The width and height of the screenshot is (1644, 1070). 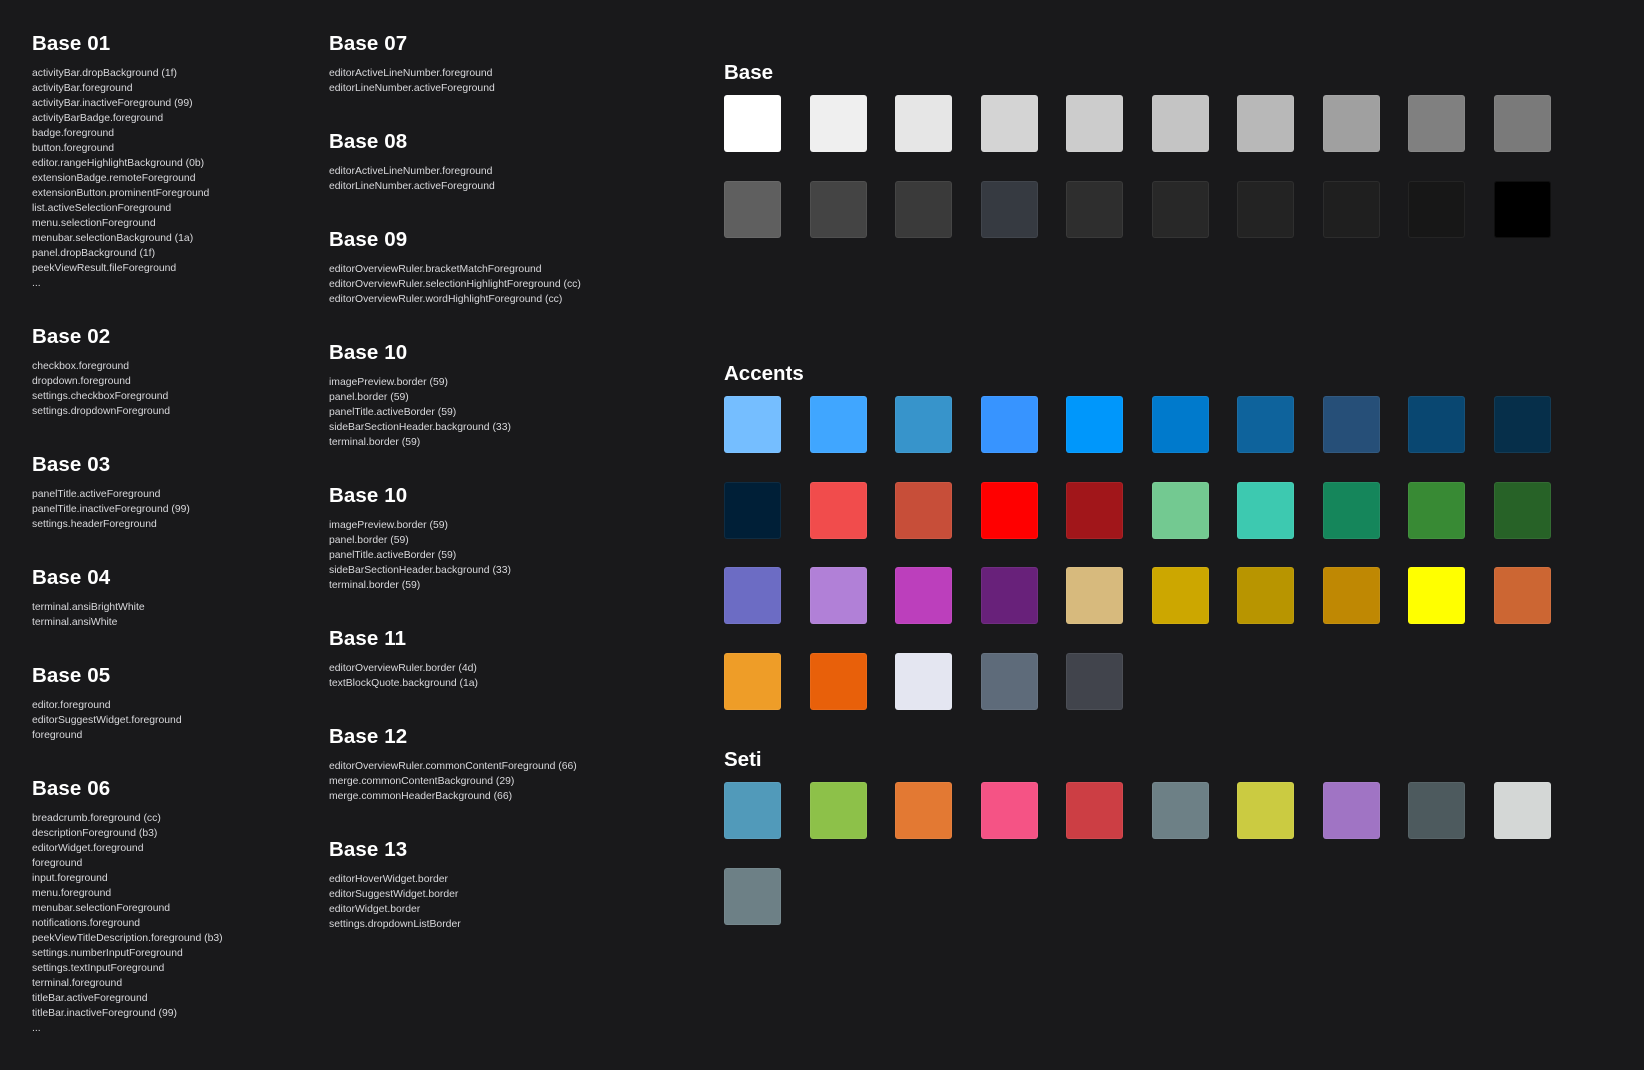 I want to click on token-name: panelTitle.inactiveForeground (99), so click(x=111, y=509).